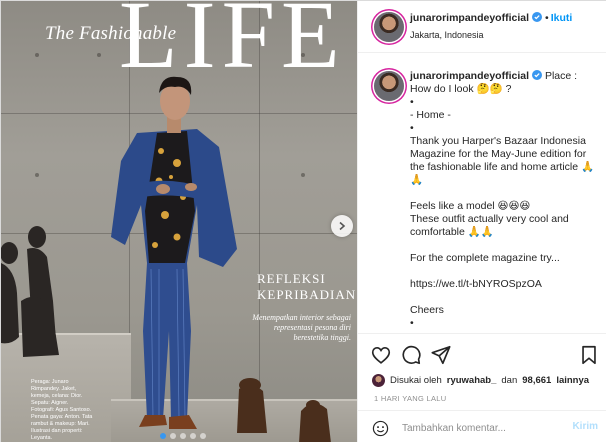 The height and width of the screenshot is (442, 606). I want to click on username-link: junarorimpandeyofficial, so click(469, 18).